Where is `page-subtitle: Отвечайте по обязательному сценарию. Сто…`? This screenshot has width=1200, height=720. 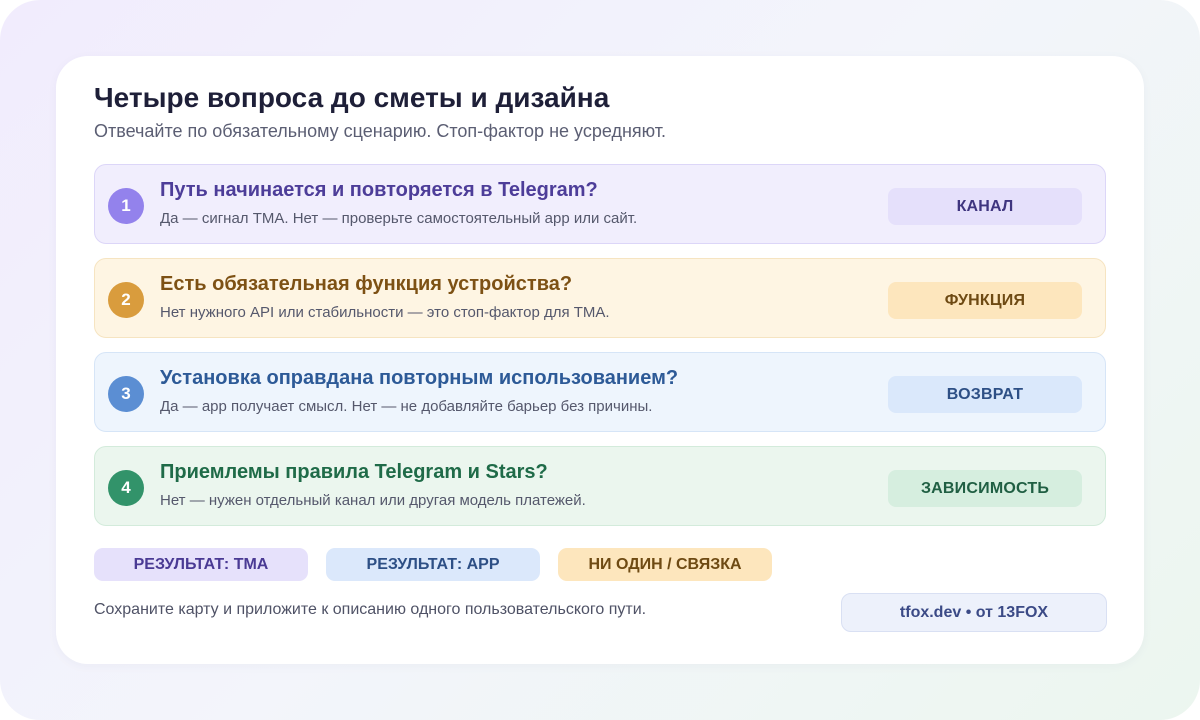 page-subtitle: Отвечайте по обязательному сценарию. Сто… is located at coordinates (380, 131).